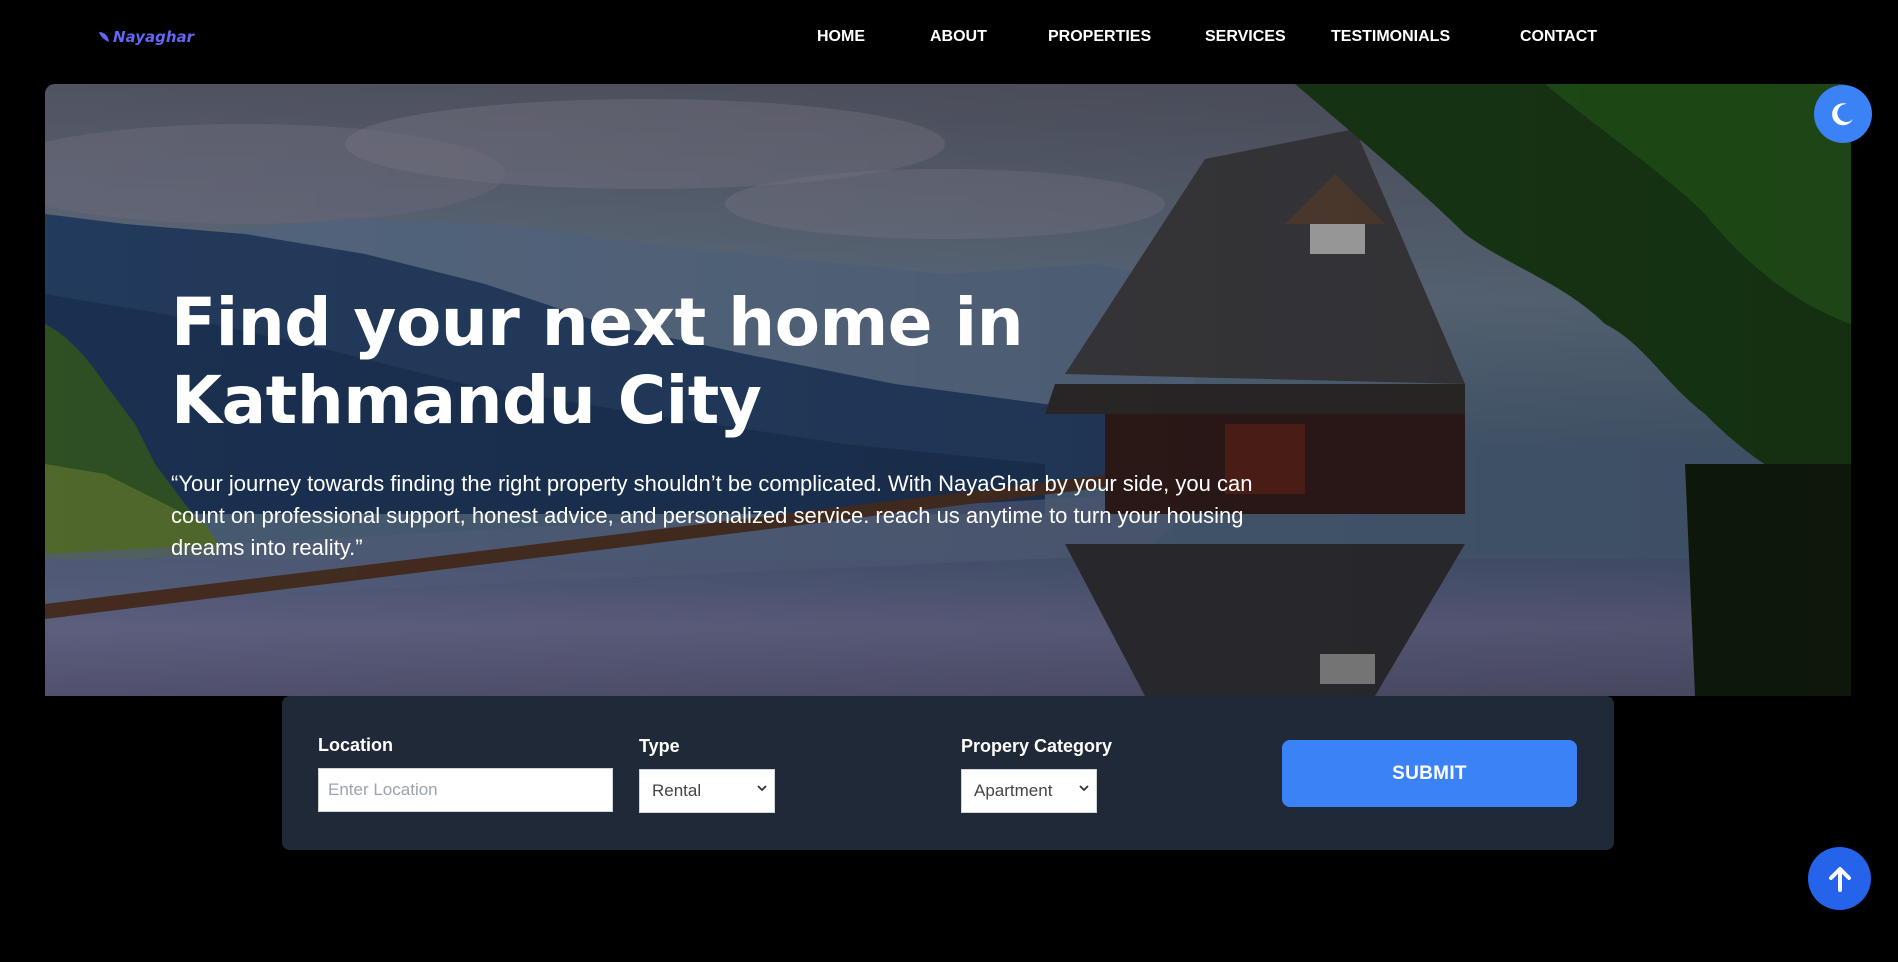  Describe the element at coordinates (466, 400) in the screenshot. I see `hero-title-line-2: Kathmandu City` at that location.